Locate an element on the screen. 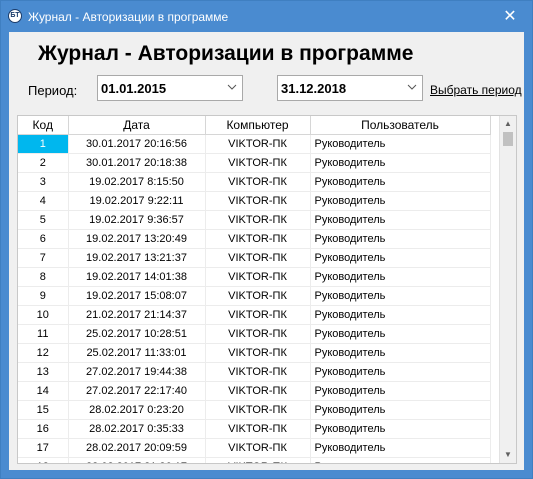  cell-date: 19.02.2017 15:08:07 is located at coordinates (137, 296).